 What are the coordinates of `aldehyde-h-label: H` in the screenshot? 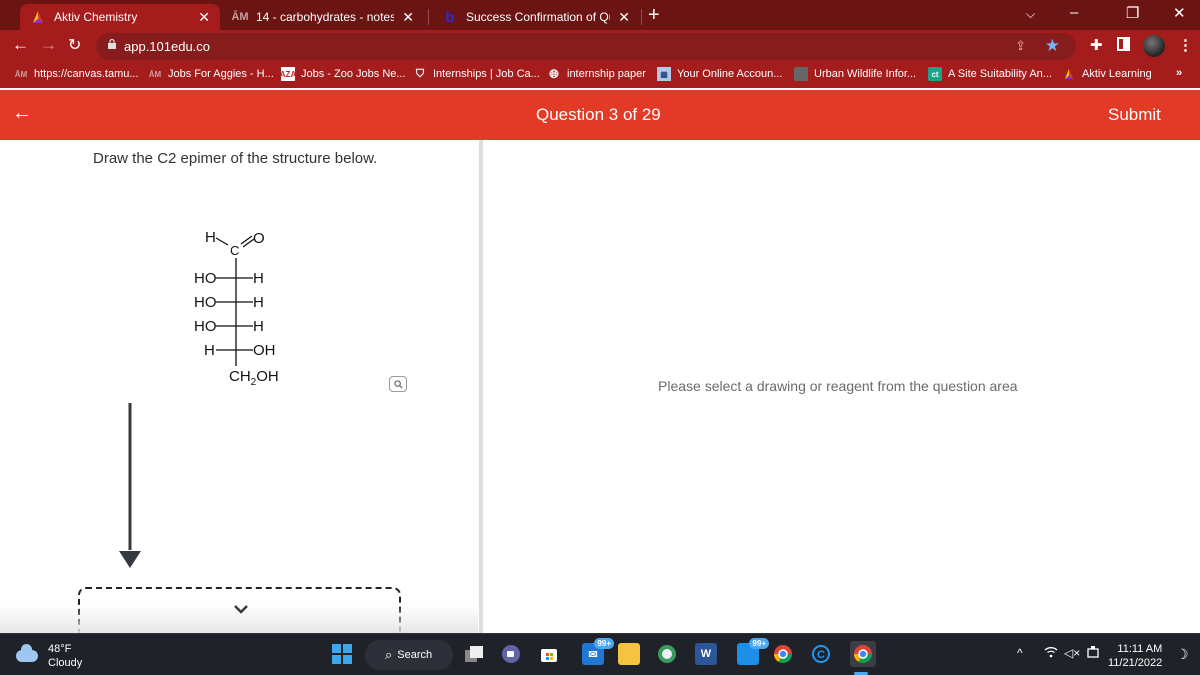 It's located at (210, 237).